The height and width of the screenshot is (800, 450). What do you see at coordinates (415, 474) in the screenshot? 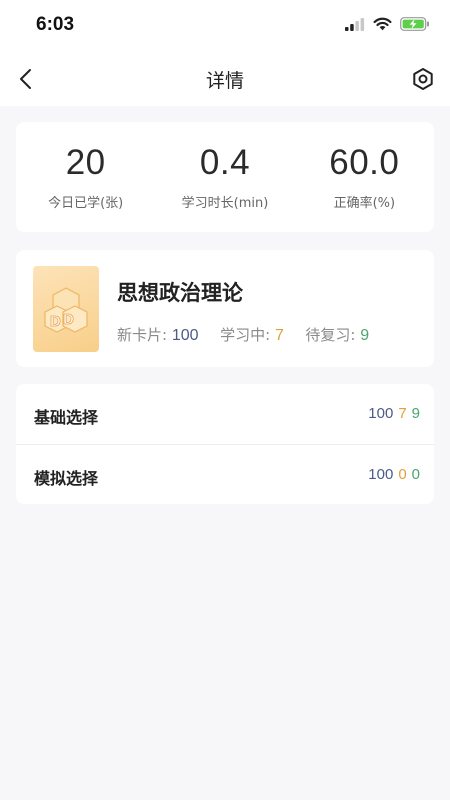
I see `section-review-count: 0` at bounding box center [415, 474].